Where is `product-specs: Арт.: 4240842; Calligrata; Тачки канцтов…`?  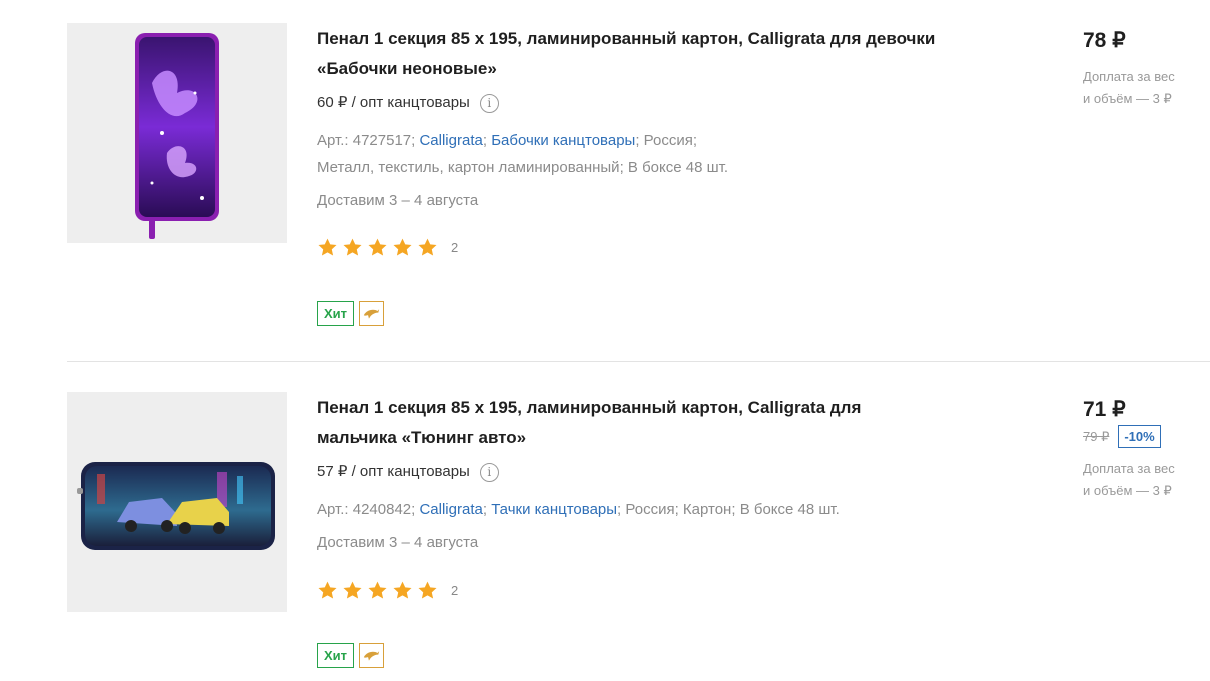 product-specs: Арт.: 4240842; Calligrata; Тачки канцтов… is located at coordinates (667, 509).